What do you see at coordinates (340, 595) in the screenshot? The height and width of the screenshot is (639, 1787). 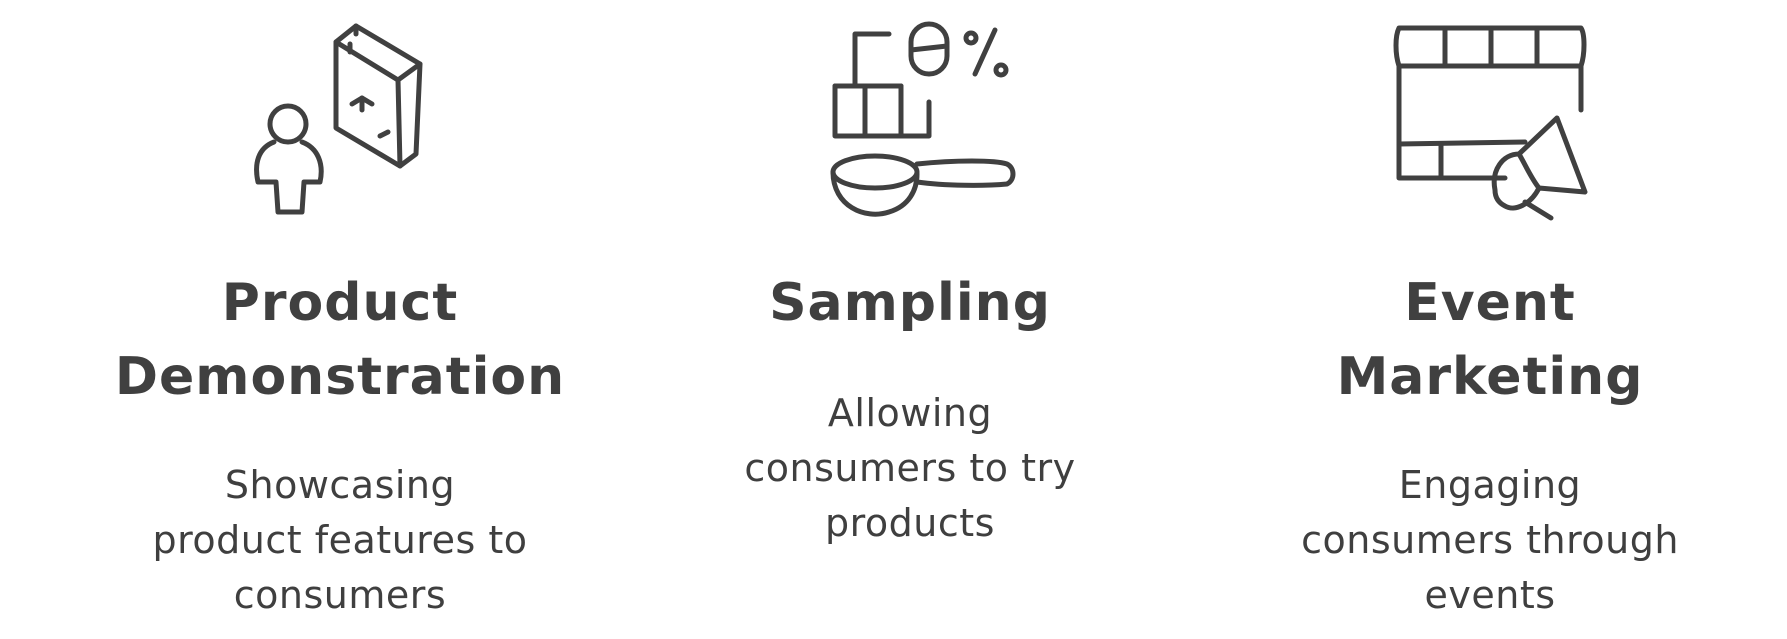 I see `description-line: consumers` at bounding box center [340, 595].